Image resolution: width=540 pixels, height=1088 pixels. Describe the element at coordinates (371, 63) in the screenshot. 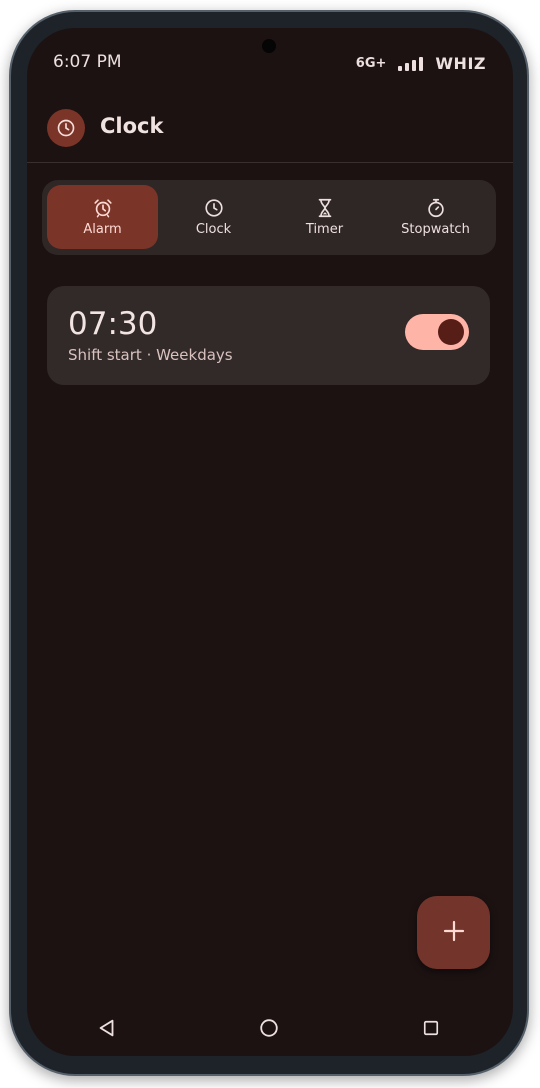

I see `network-type: 6G+` at that location.